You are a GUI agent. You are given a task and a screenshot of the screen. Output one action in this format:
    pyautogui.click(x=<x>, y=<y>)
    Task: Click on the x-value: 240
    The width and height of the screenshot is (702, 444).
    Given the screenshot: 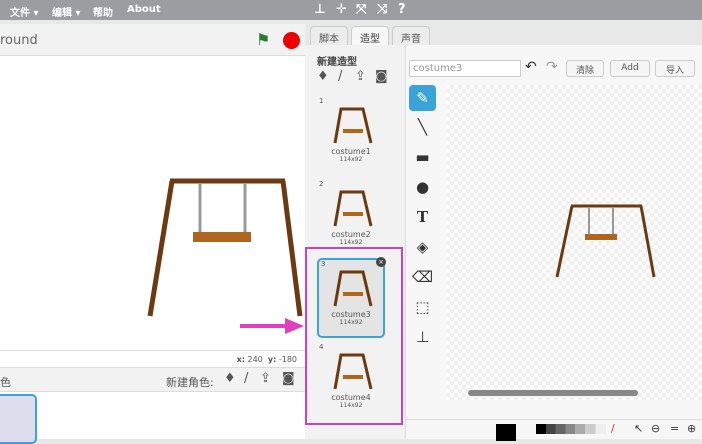 What is the action you would take?
    pyautogui.click(x=255, y=359)
    